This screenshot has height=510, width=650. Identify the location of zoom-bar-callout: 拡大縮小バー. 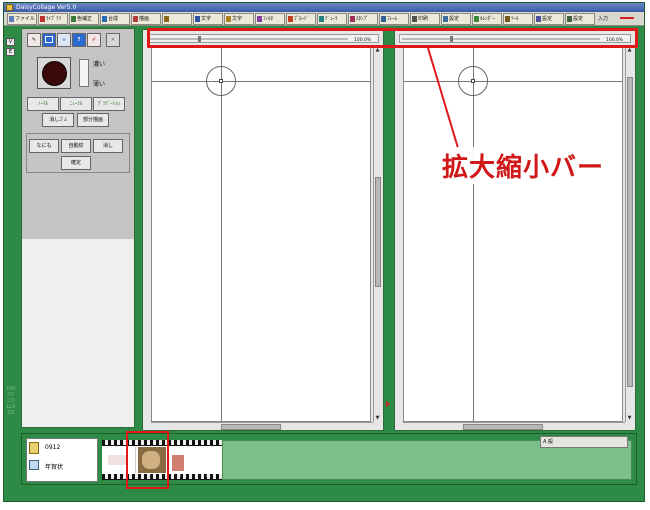
(523, 165).